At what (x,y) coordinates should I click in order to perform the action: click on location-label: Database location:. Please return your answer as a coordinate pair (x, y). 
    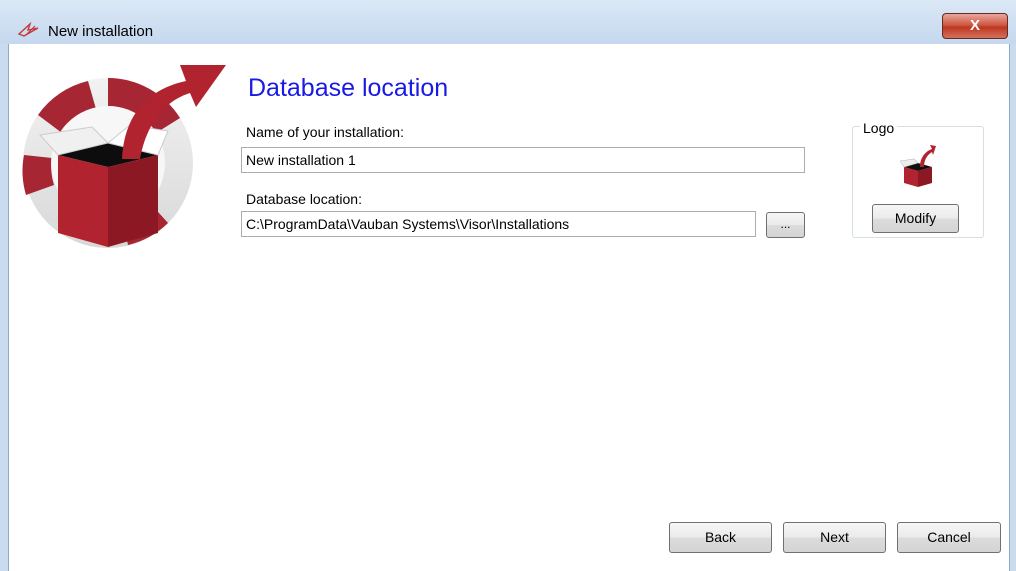
    Looking at the image, I should click on (304, 199).